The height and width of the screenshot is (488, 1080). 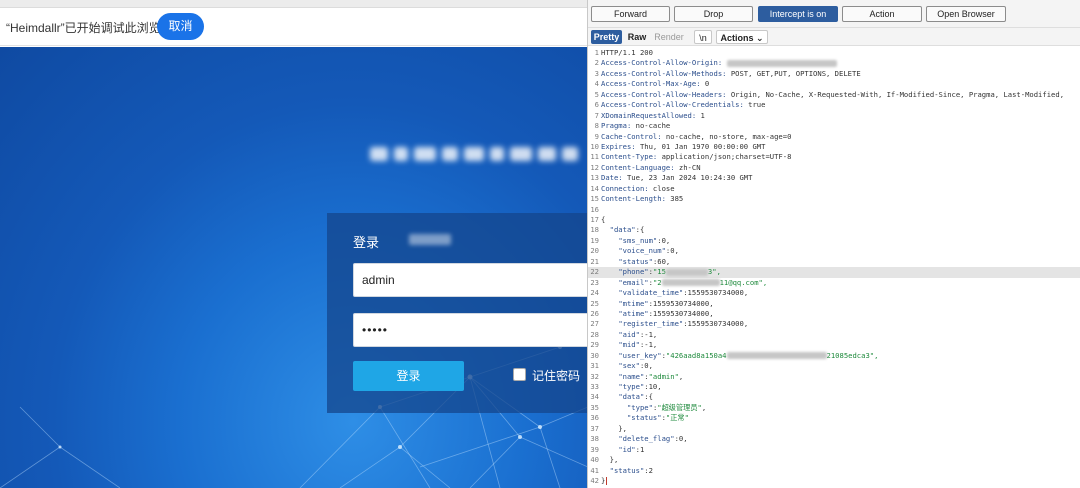 I want to click on line-text: "data":{, so click(x=635, y=397).